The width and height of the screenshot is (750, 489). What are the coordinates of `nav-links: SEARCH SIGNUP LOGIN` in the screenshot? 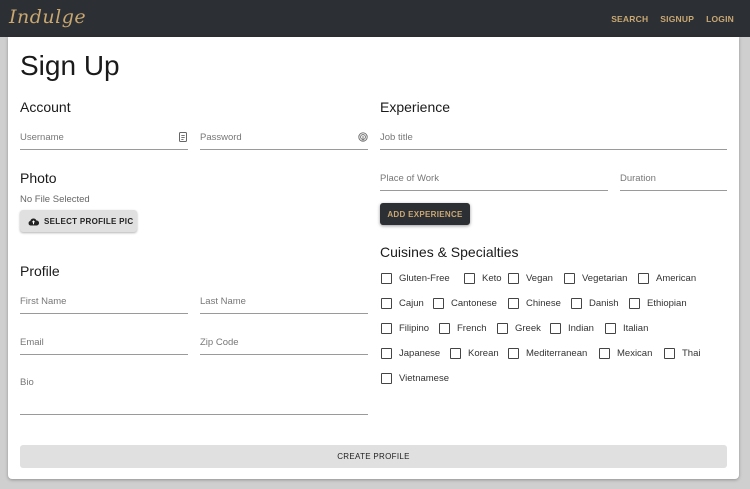 It's located at (672, 19).